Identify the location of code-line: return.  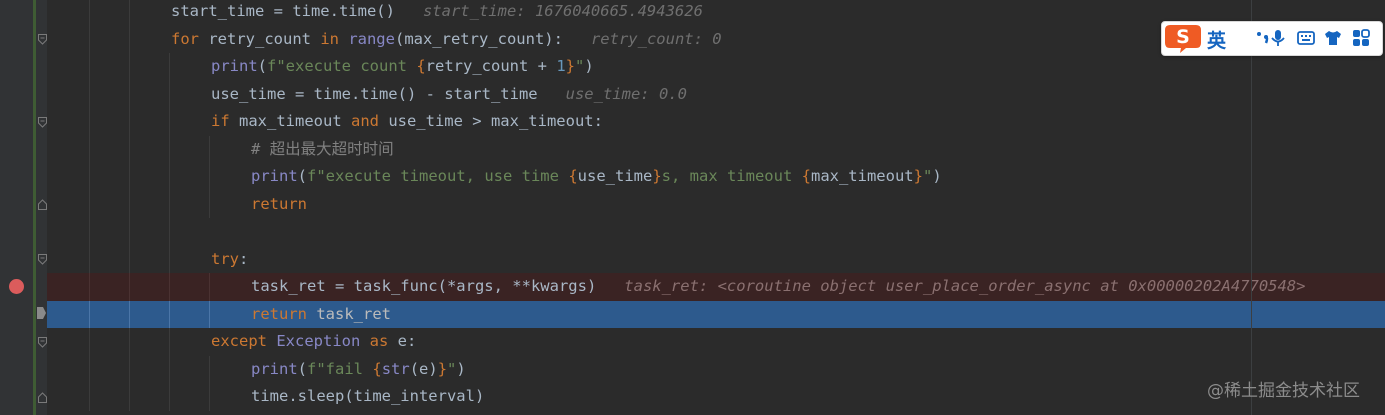
(716, 204).